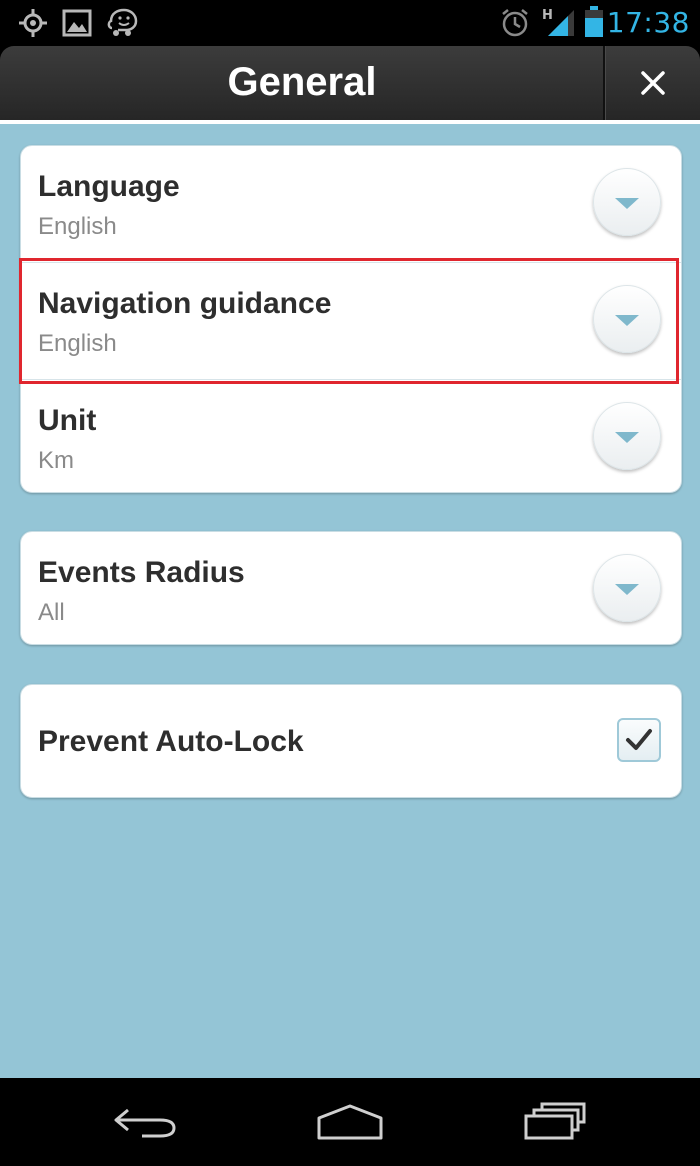  I want to click on back-icon, so click(145, 1123).